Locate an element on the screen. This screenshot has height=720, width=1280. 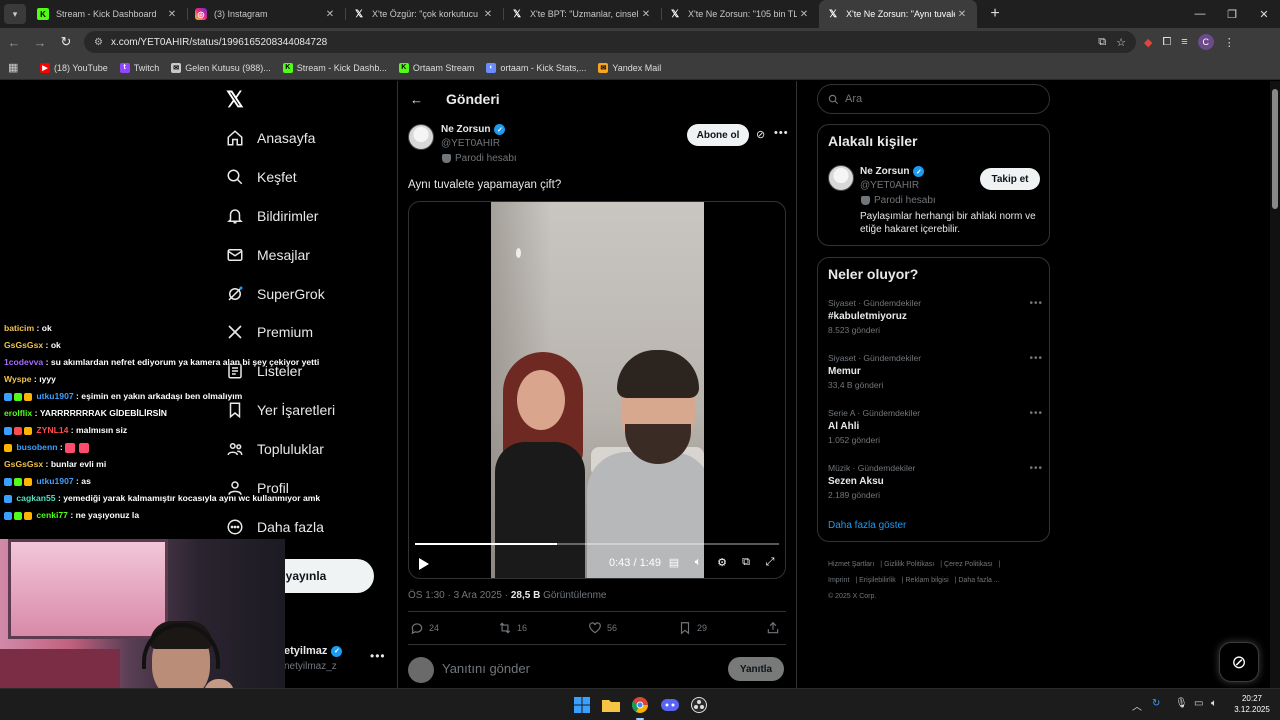
back-arrow-icon: ← is located at coordinates (417, 99).